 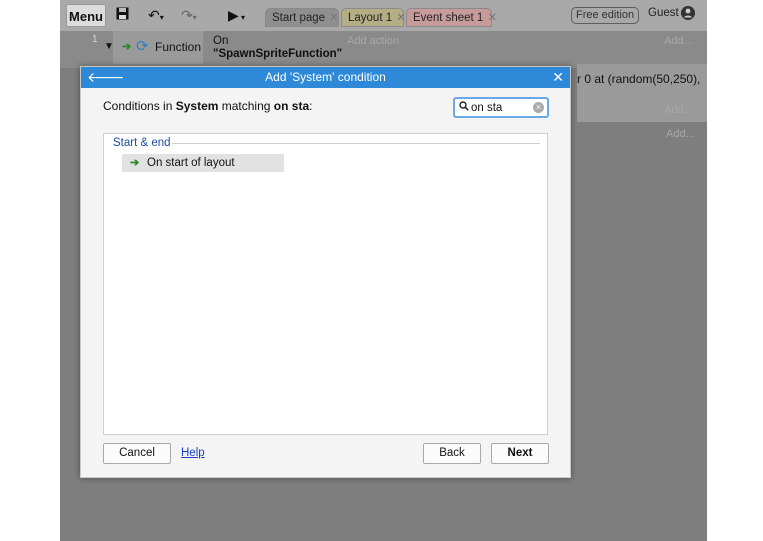 I want to click on back-button: Back, so click(x=452, y=453).